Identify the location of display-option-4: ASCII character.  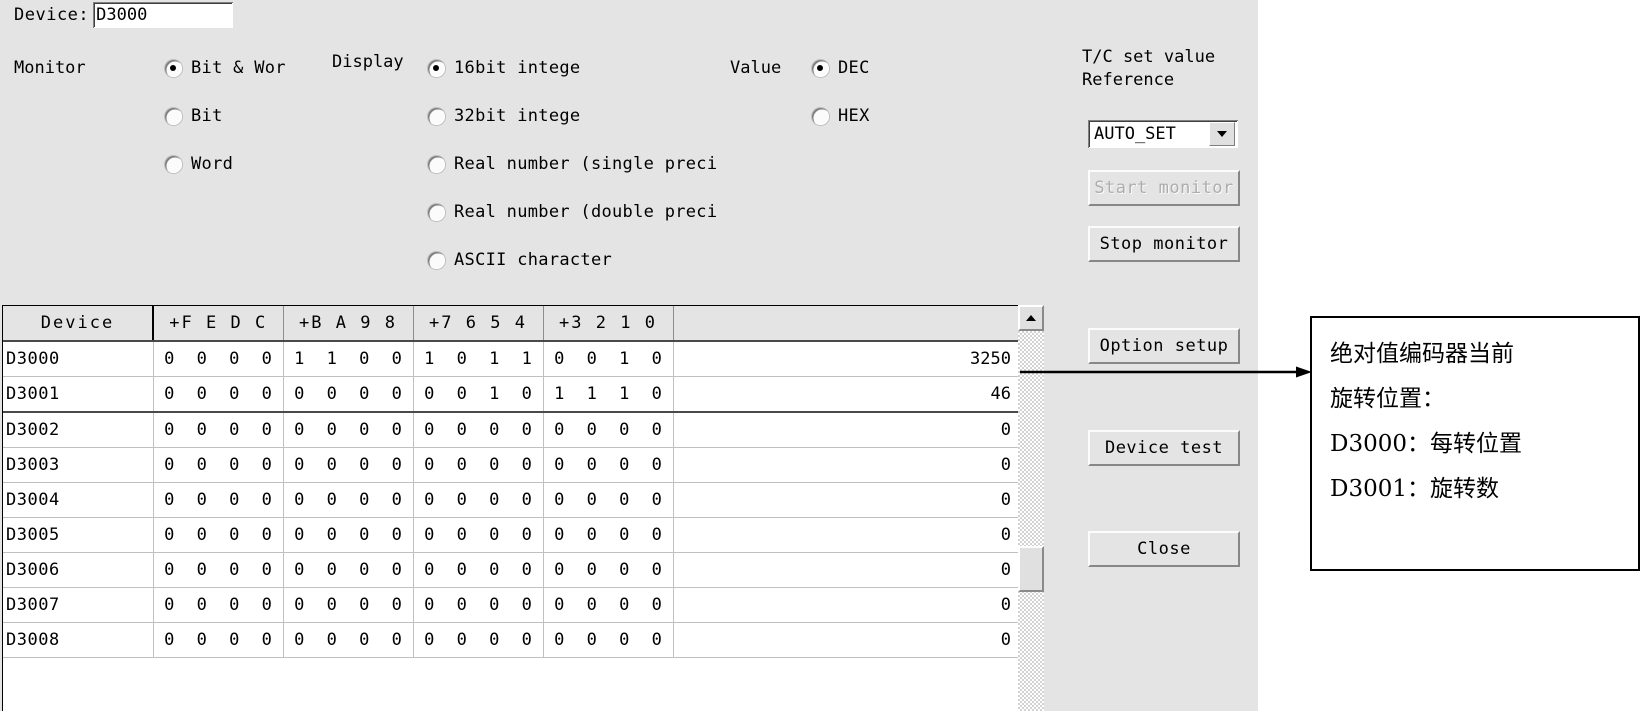
(572, 260).